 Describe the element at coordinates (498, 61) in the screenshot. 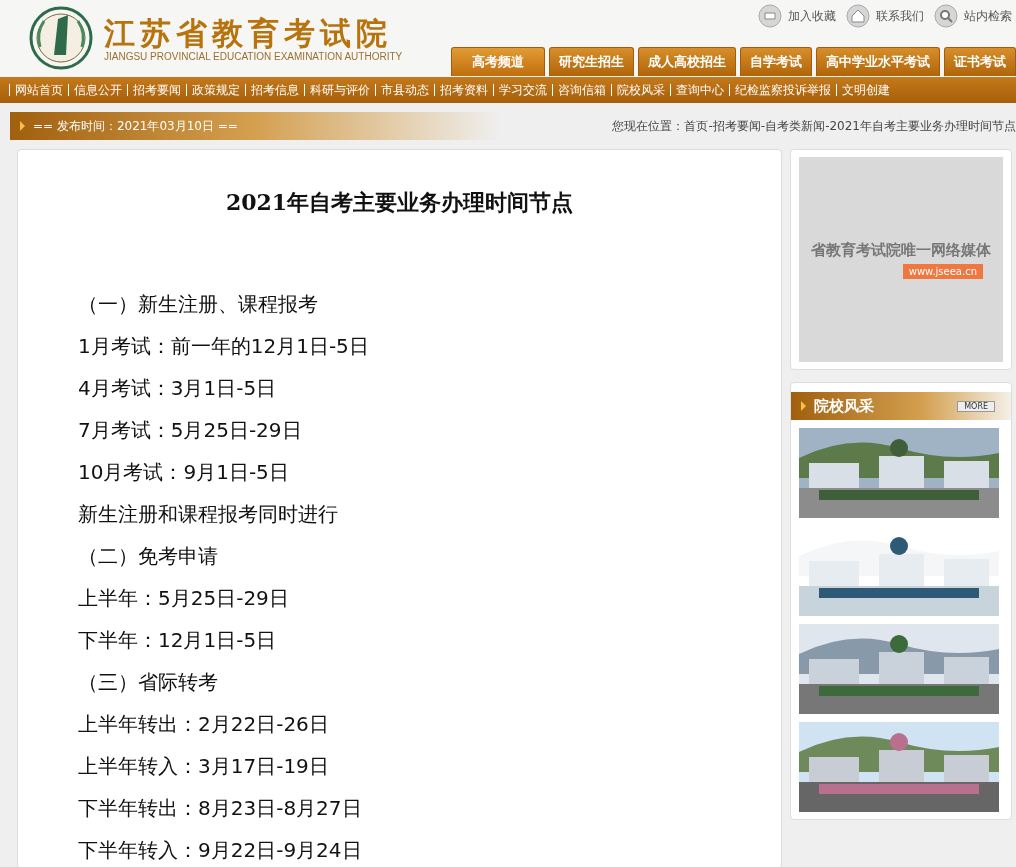

I see `channel-tab: 高考频道` at that location.